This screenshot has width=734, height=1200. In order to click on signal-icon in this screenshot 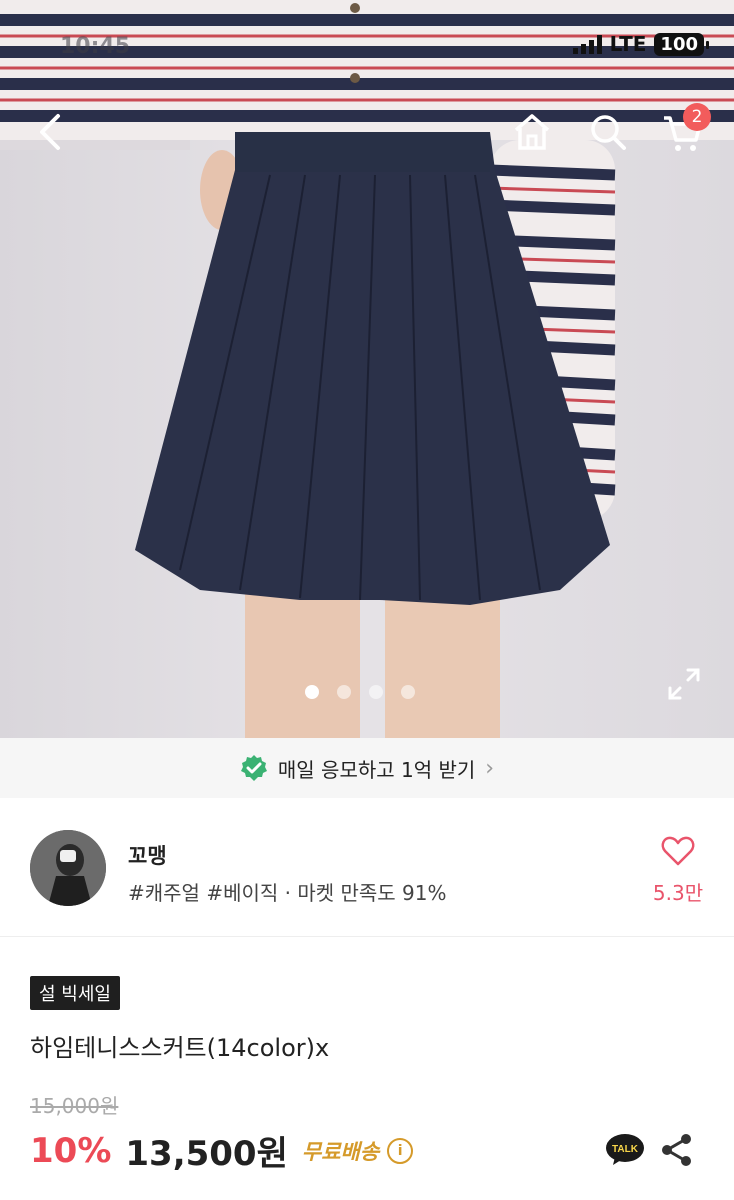, I will do `click(587, 44)`.